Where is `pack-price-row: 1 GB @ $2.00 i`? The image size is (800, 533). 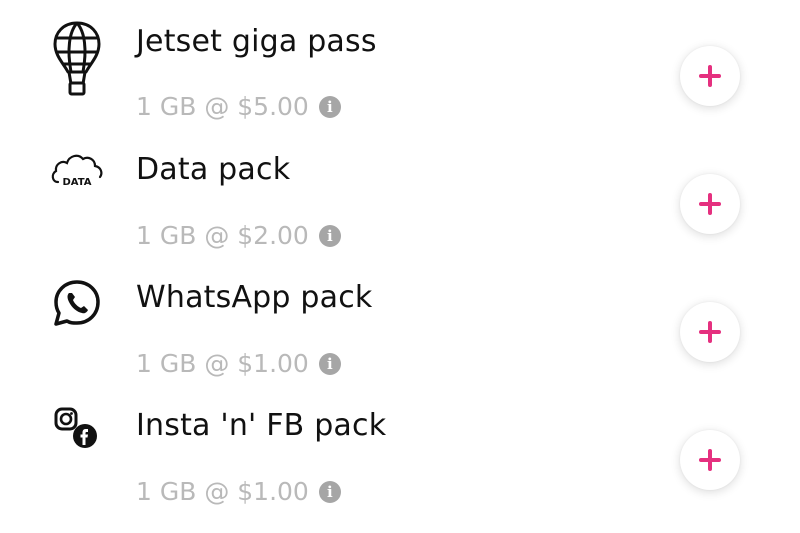 pack-price-row: 1 GB @ $2.00 i is located at coordinates (238, 235).